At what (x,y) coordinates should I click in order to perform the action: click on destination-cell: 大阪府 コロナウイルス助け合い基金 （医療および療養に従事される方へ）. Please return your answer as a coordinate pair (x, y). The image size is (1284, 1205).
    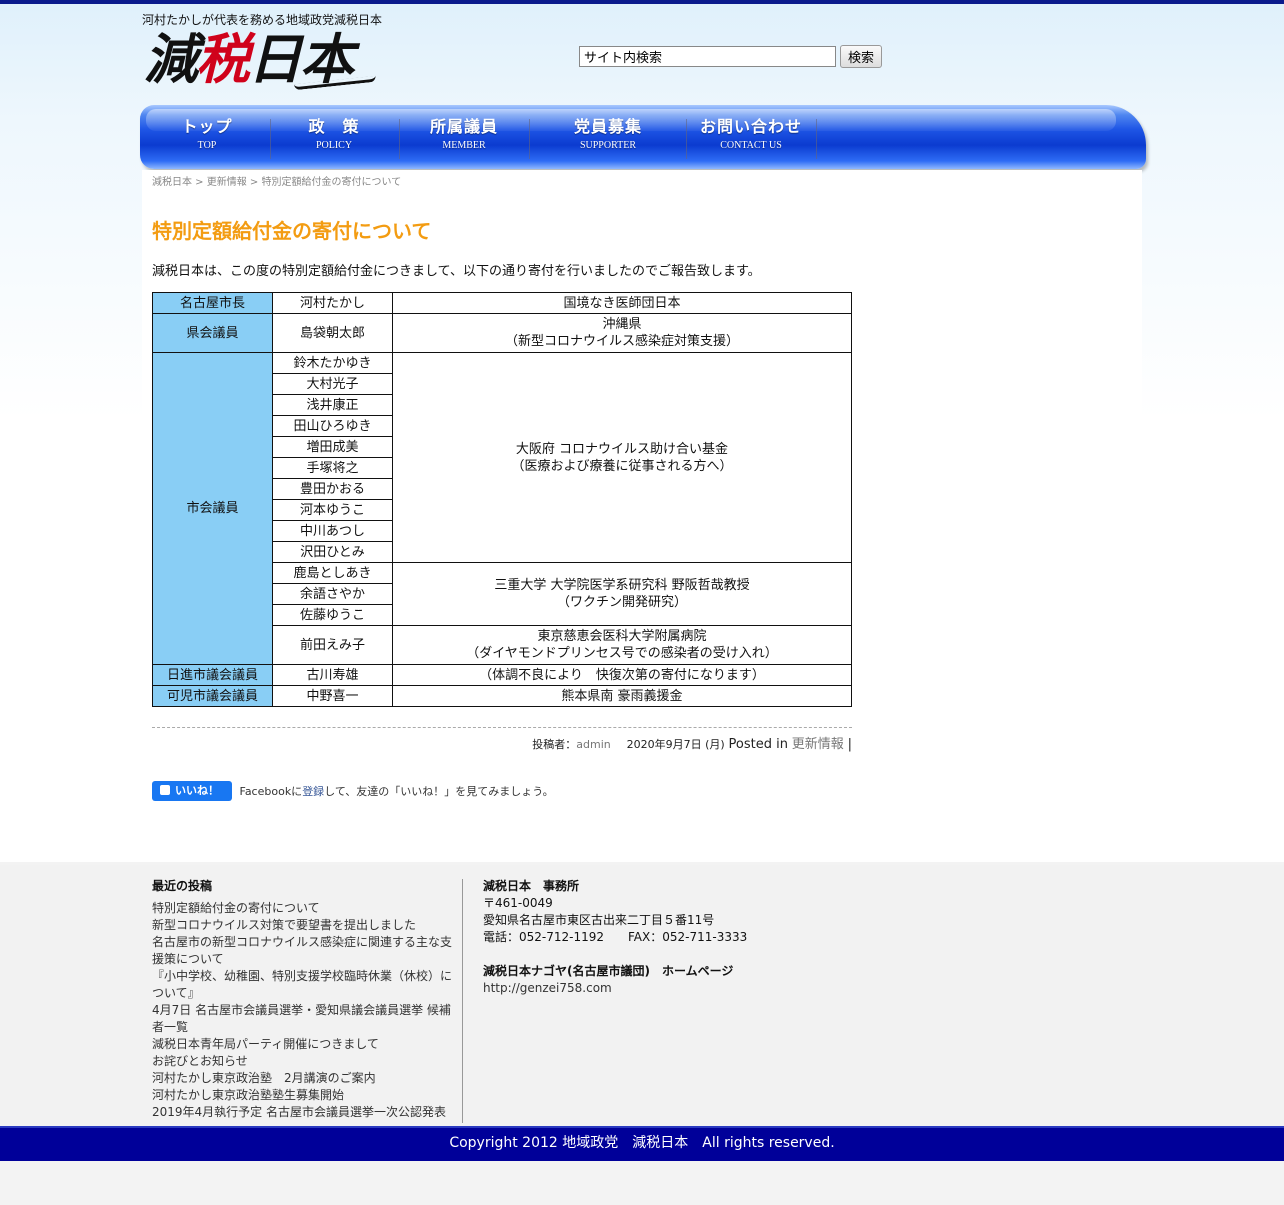
    Looking at the image, I should click on (622, 457).